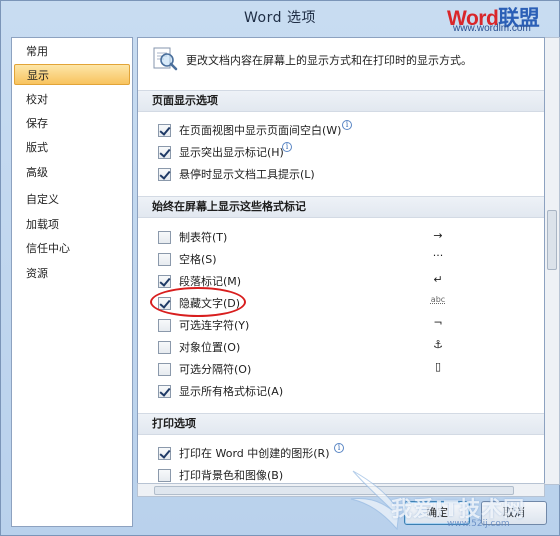 The height and width of the screenshot is (536, 560). I want to click on sidebar-item-xinren: 信任中心, so click(72, 248).